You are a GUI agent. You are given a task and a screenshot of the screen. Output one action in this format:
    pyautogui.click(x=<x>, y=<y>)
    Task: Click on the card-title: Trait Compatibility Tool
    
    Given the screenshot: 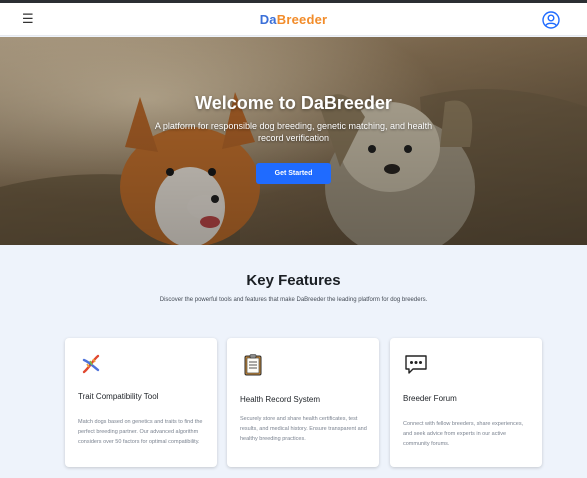 What is the action you would take?
    pyautogui.click(x=118, y=396)
    